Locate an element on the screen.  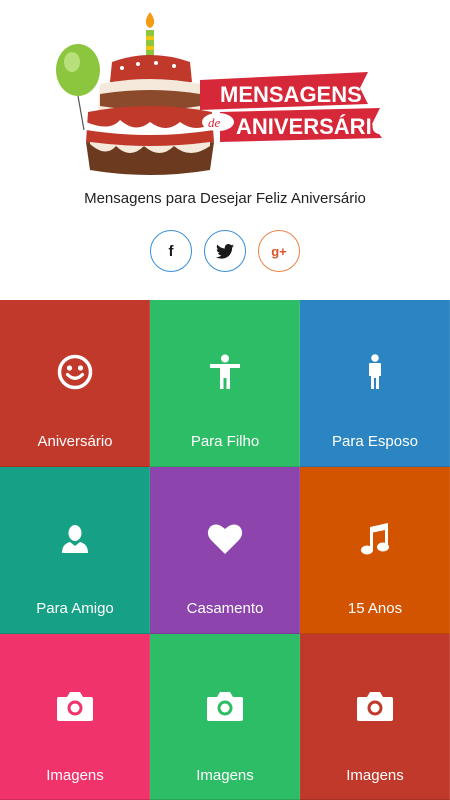
music-note-icon is located at coordinates (374, 539).